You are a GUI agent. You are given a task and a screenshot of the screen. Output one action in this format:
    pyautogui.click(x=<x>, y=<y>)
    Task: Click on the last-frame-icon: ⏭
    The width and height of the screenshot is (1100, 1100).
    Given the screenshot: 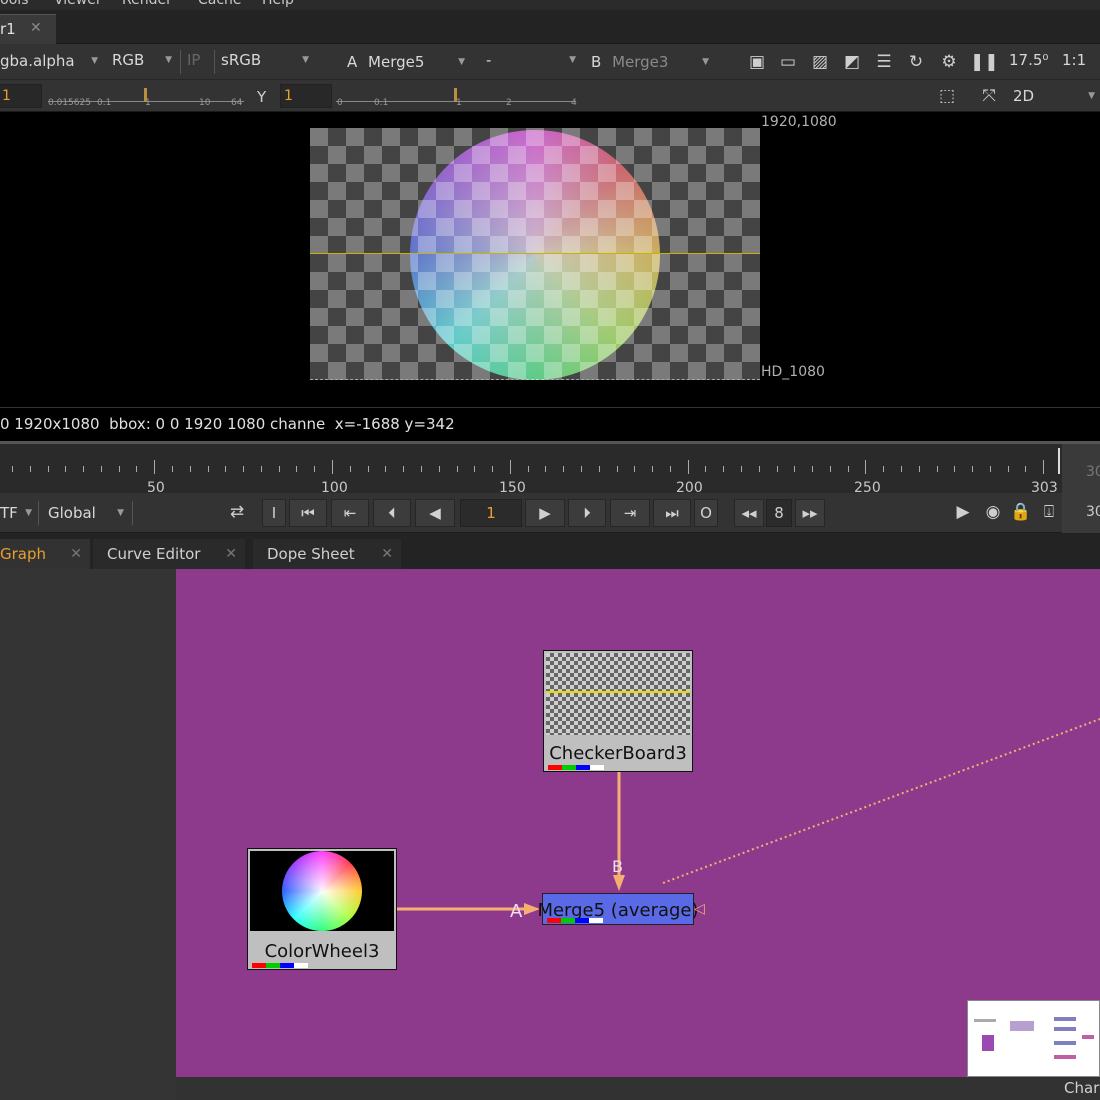 What is the action you would take?
    pyautogui.click(x=672, y=513)
    